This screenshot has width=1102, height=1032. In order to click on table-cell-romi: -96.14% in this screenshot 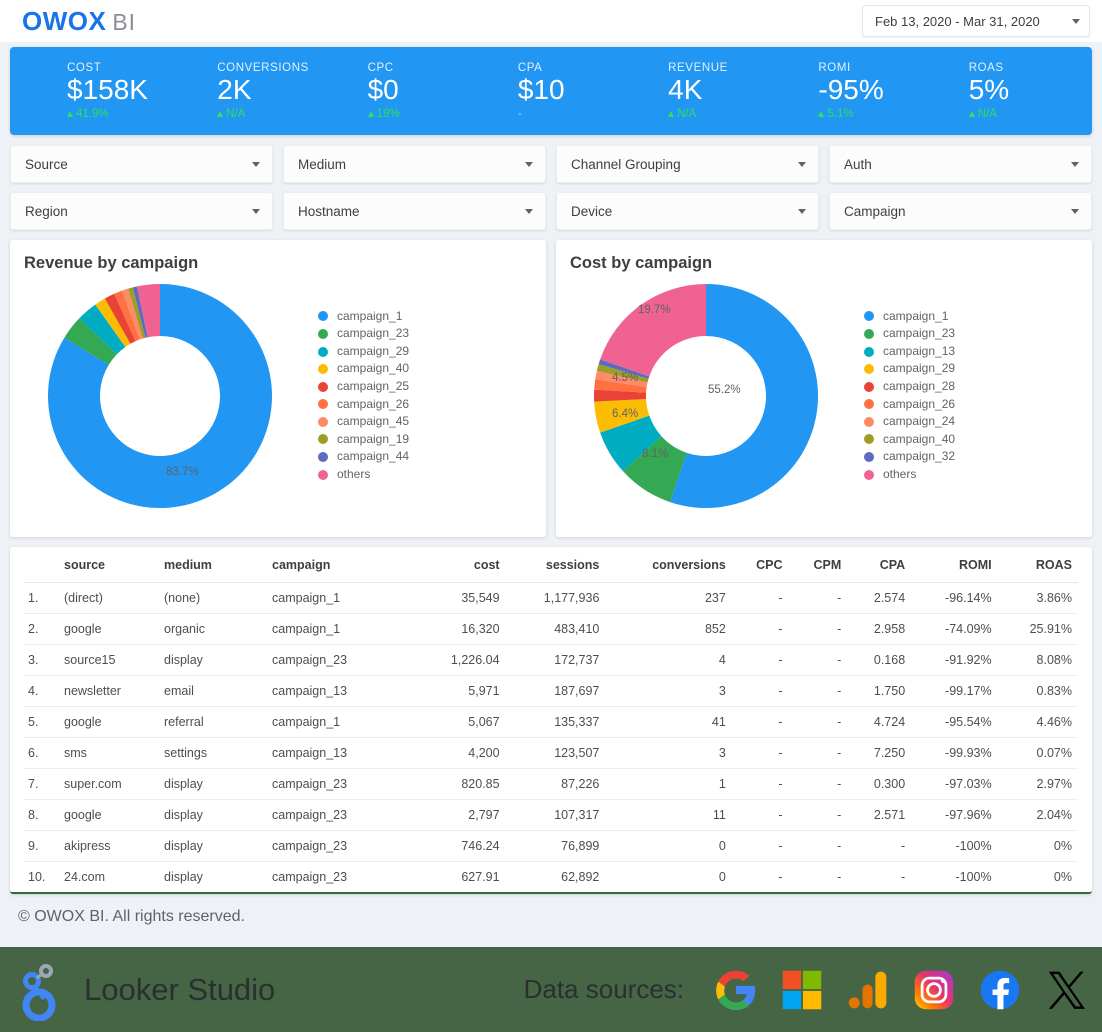, I will do `click(954, 598)`.